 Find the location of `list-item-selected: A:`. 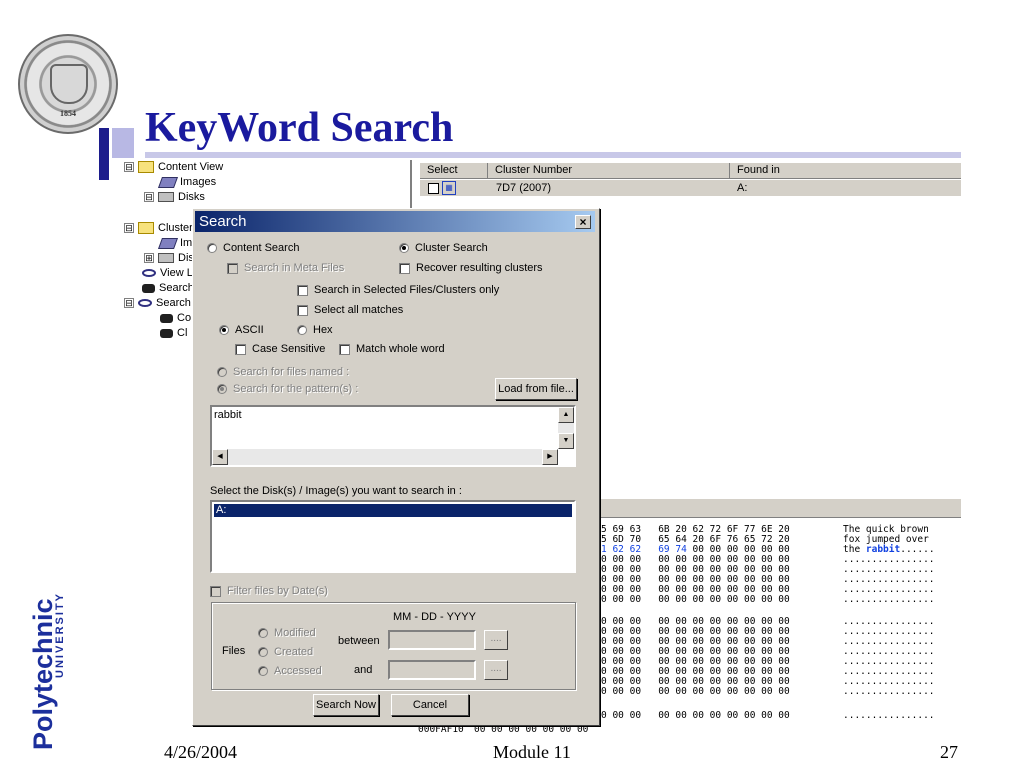

list-item-selected: A: is located at coordinates (393, 510).